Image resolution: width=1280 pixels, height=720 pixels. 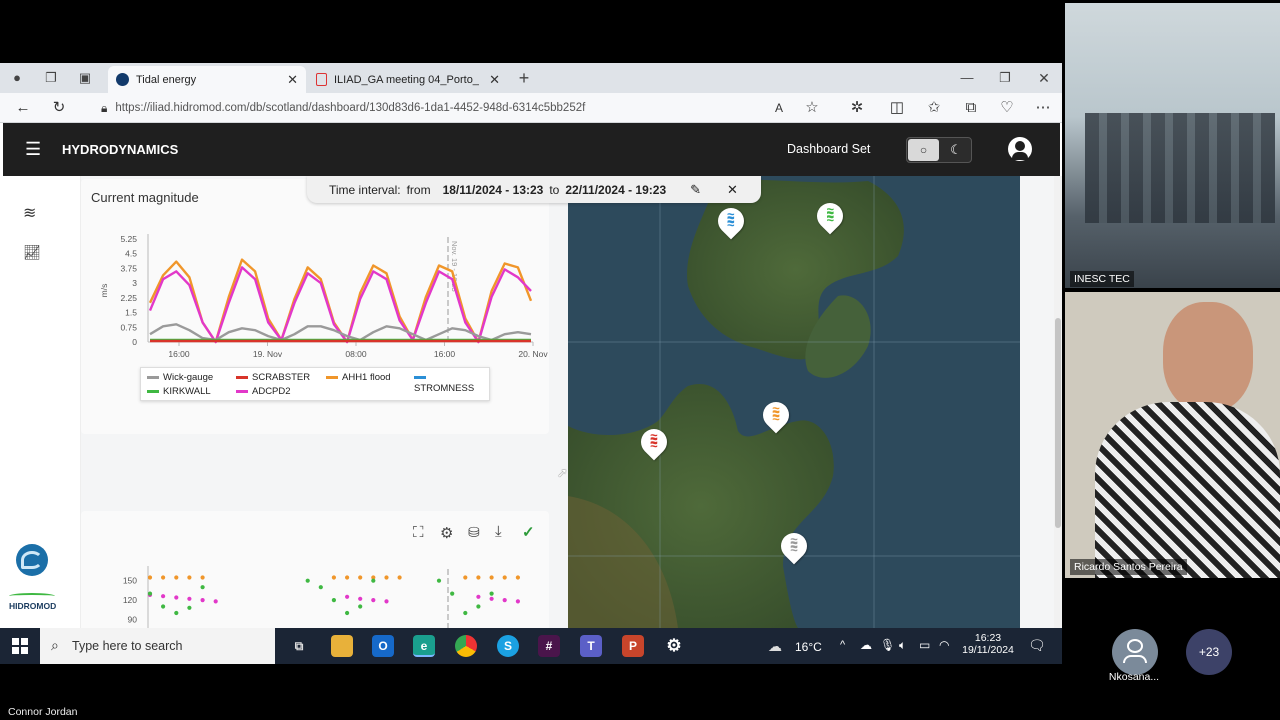 What do you see at coordinates (591, 646) in the screenshot?
I see `teams-icon: T` at bounding box center [591, 646].